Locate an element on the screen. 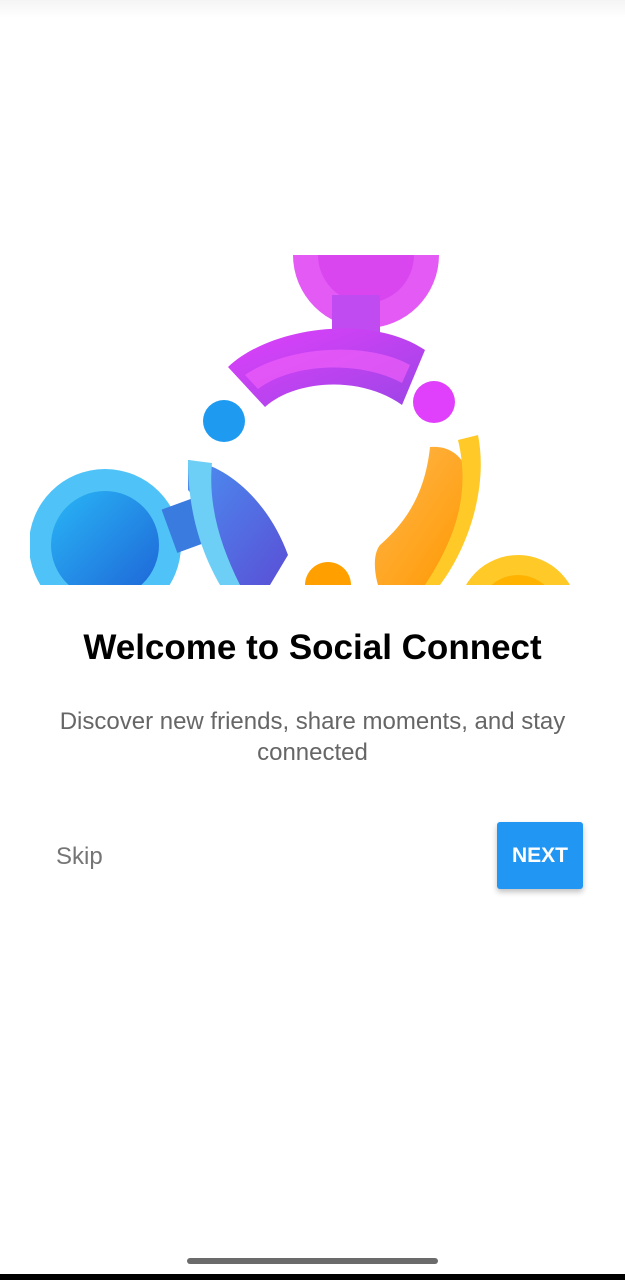 Image resolution: width=625 pixels, height=1280 pixels. skip-button: Skip is located at coordinates (79, 857).